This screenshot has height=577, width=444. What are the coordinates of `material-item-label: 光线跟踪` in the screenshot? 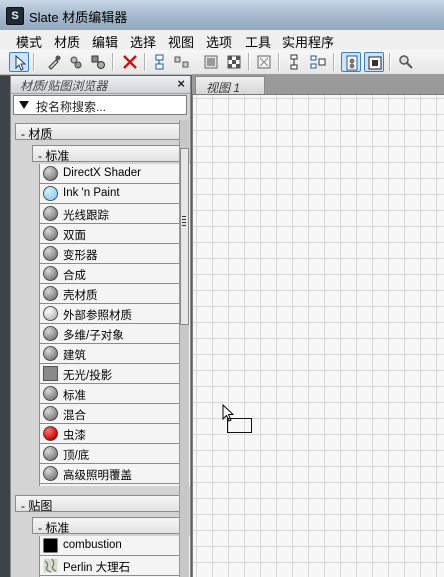 It's located at (86, 216).